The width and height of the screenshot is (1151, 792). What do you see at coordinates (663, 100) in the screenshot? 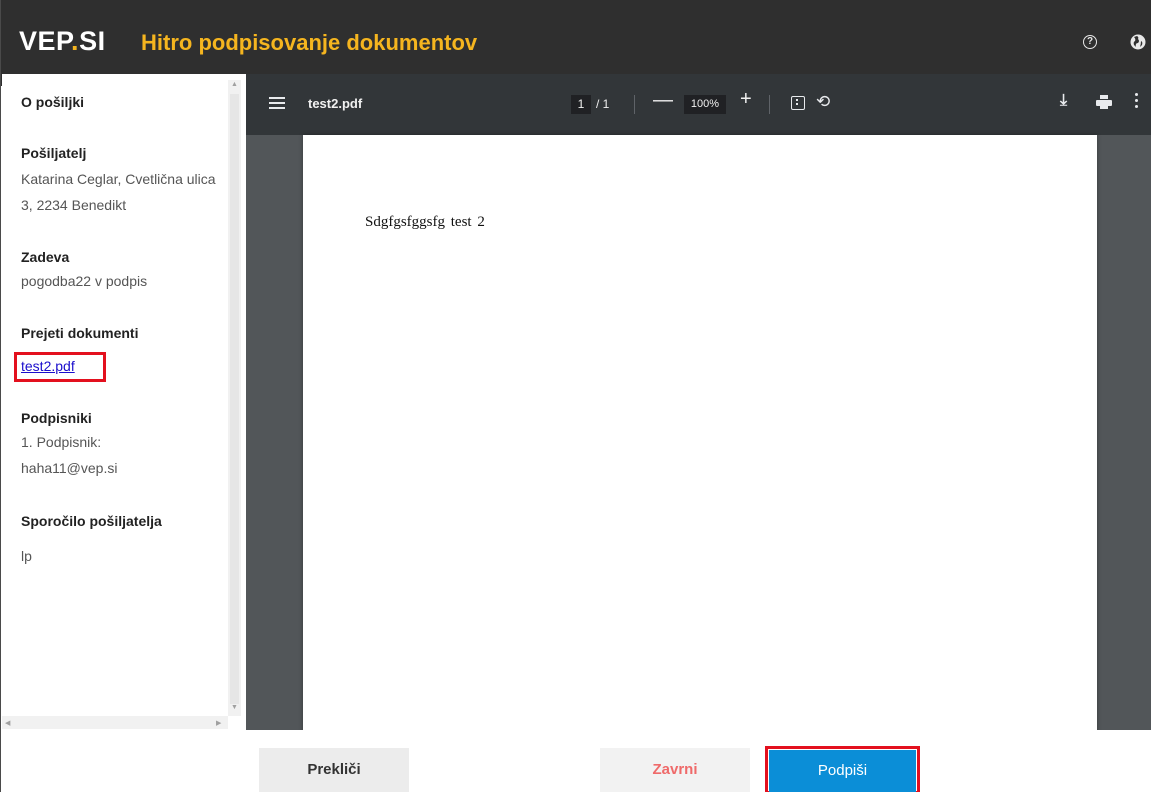
I see `zoom-out-button: —` at bounding box center [663, 100].